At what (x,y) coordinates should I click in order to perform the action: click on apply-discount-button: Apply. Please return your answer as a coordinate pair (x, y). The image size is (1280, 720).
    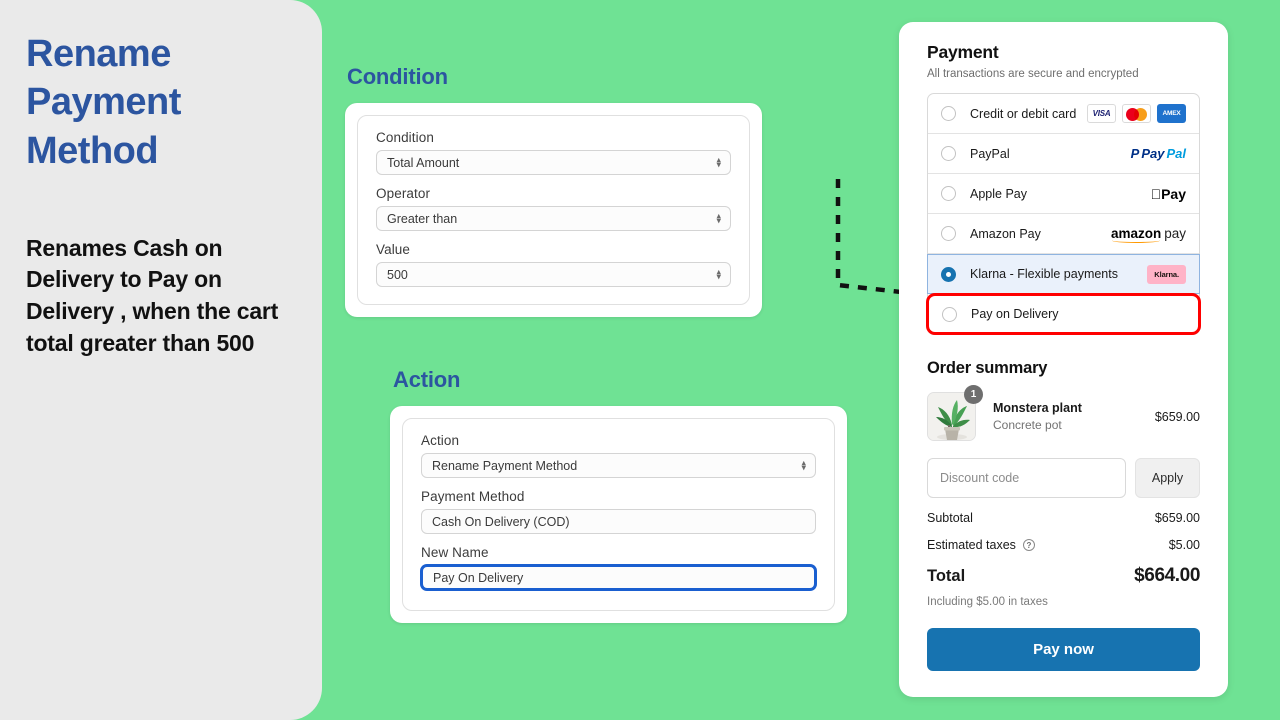
    Looking at the image, I should click on (1167, 478).